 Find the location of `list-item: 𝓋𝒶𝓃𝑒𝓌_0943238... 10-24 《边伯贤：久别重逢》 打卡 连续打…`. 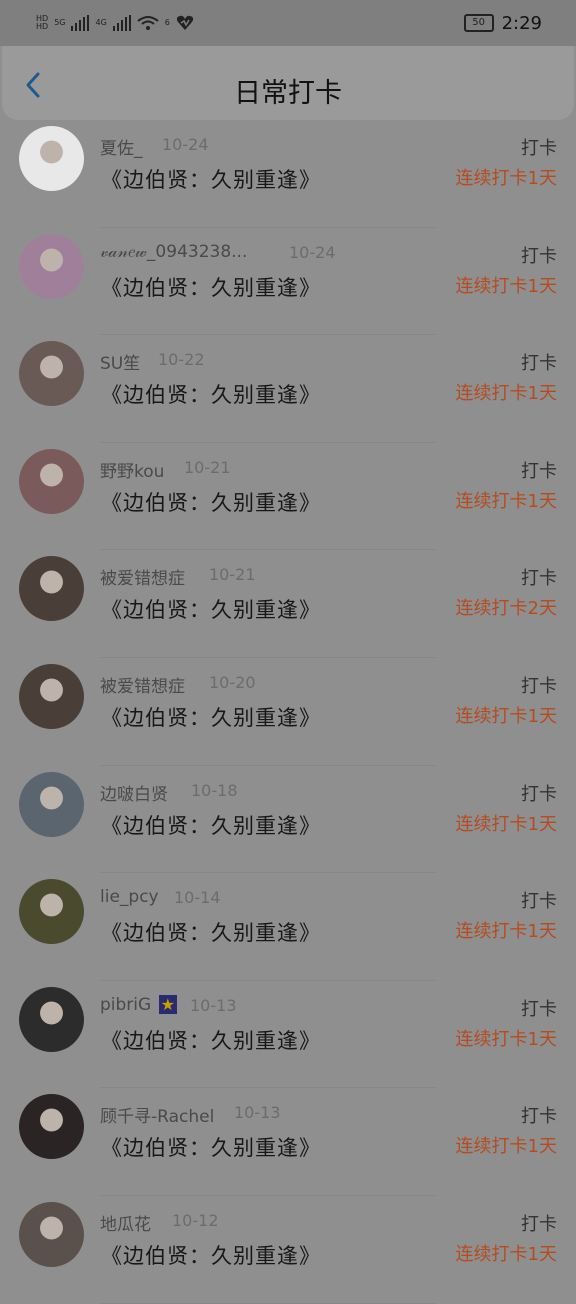

list-item: 𝓋𝒶𝓃𝑒𝓌_0943238... 10-24 《边伯贤：久别重逢》 打卡 连续打… is located at coordinates (288, 282).